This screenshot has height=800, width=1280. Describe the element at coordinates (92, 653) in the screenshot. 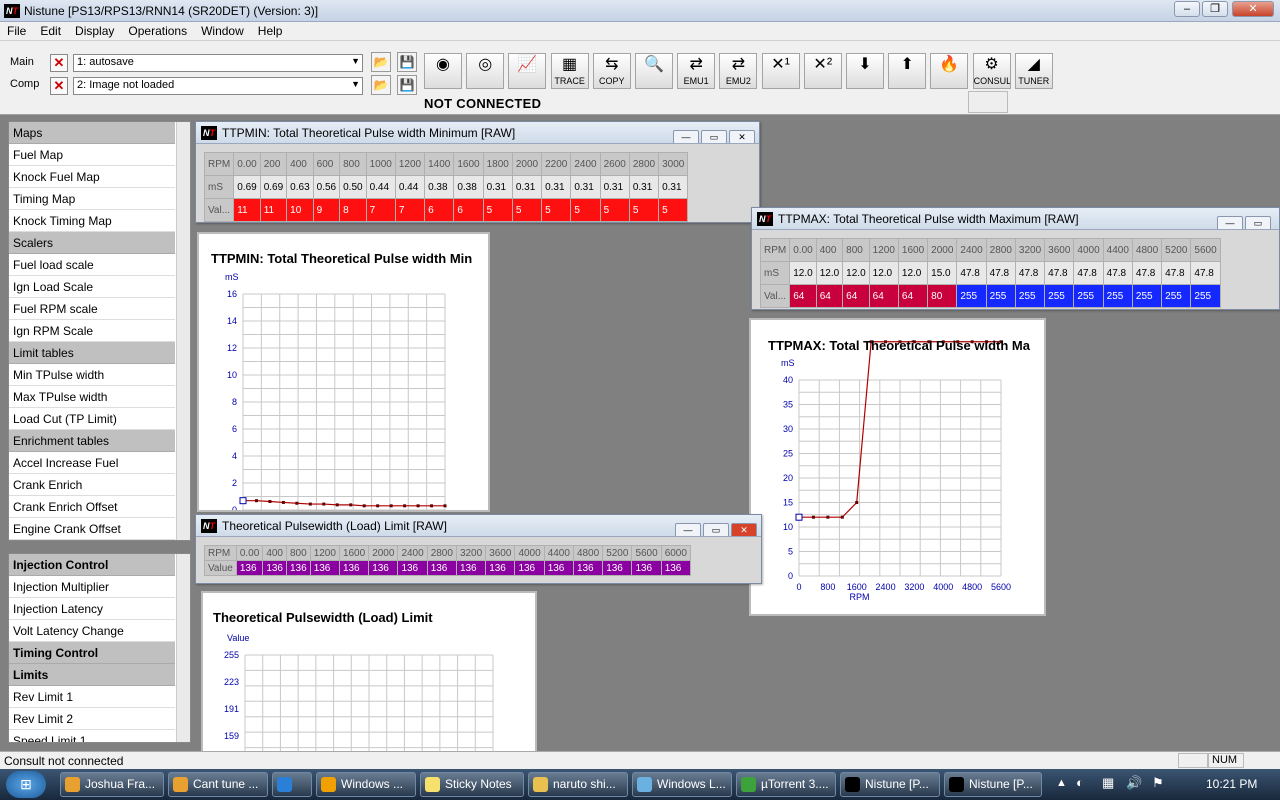

I see `sidebar-section-header: Timing Control` at that location.